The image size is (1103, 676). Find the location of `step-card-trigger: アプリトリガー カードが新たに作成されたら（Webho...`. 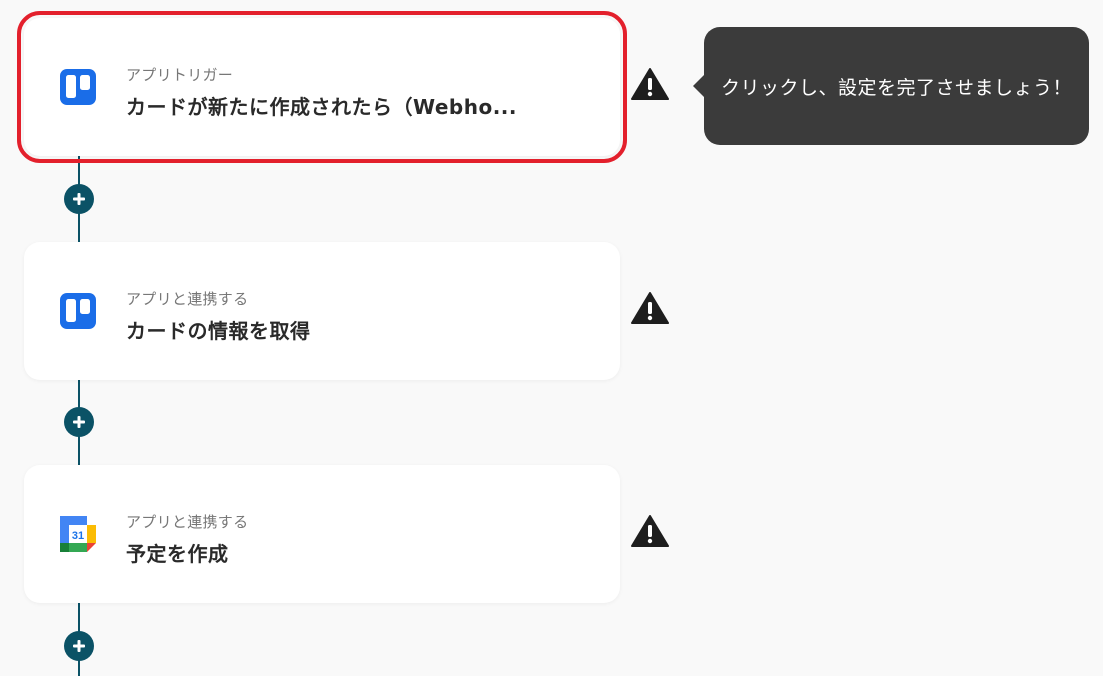

step-card-trigger: アプリトリガー カードが新たに作成されたら（Webho... is located at coordinates (322, 87).